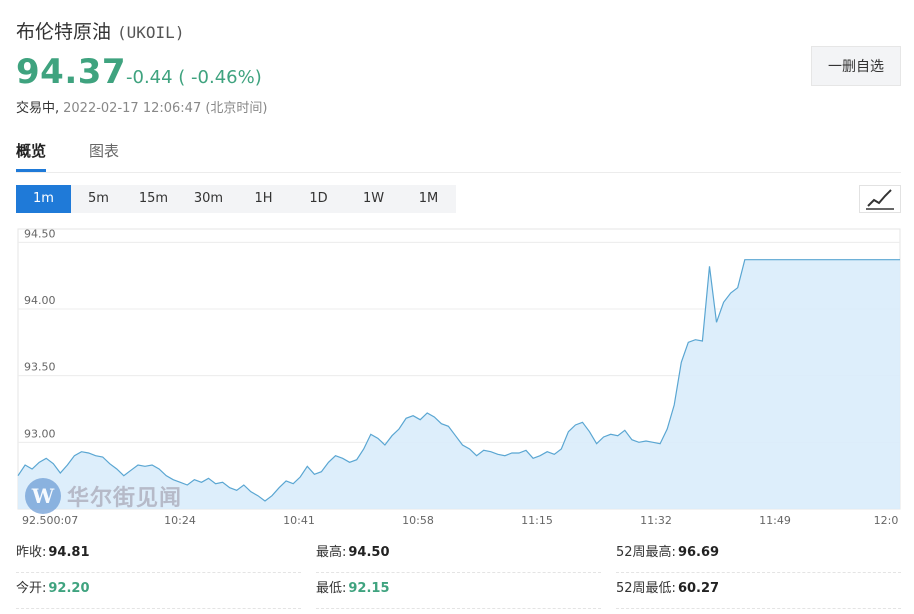 This screenshot has width=914, height=614. What do you see at coordinates (856, 66) in the screenshot?
I see `remove-watchlist-button: 一删自选` at bounding box center [856, 66].